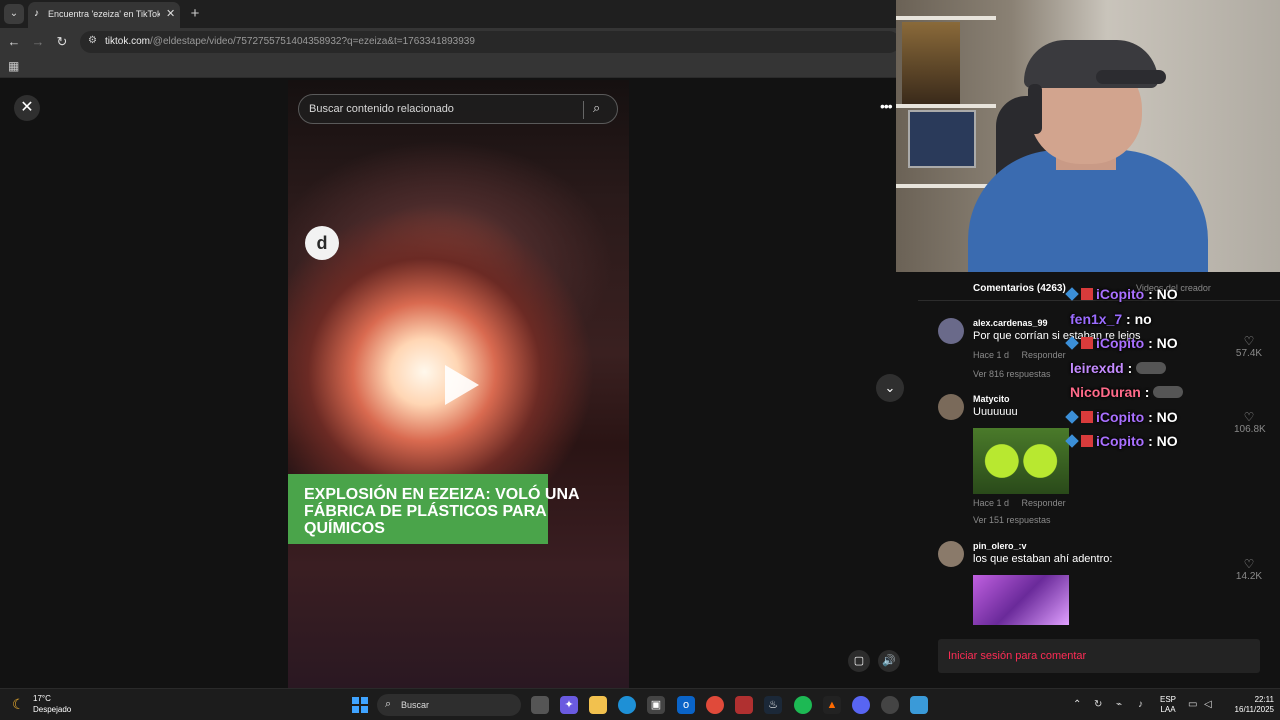 The image size is (1280, 720). Describe the element at coordinates (1140, 704) in the screenshot. I see `microphone-icon: ♪` at that location.